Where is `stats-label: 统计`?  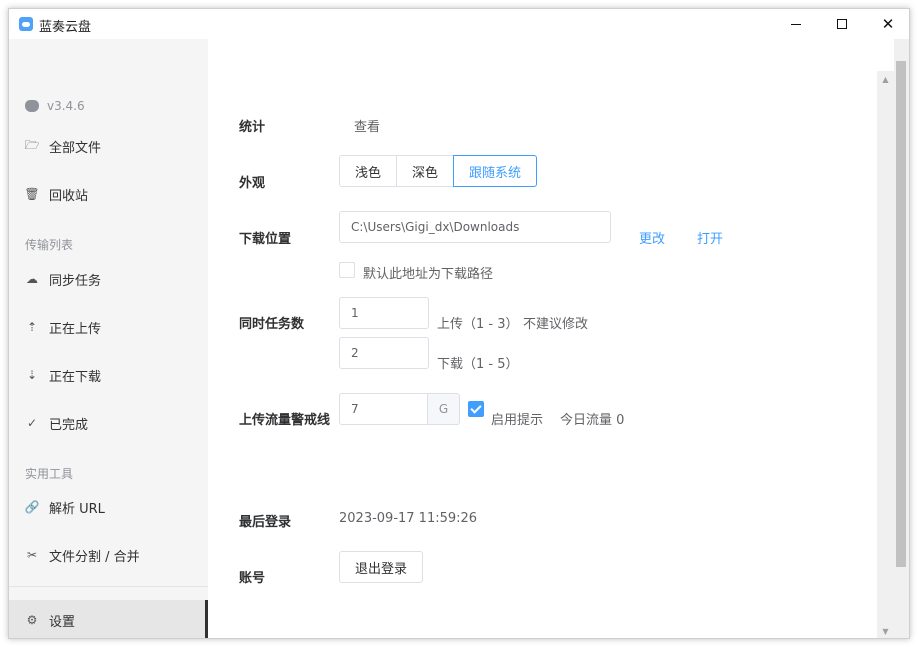 stats-label: 统计 is located at coordinates (252, 127).